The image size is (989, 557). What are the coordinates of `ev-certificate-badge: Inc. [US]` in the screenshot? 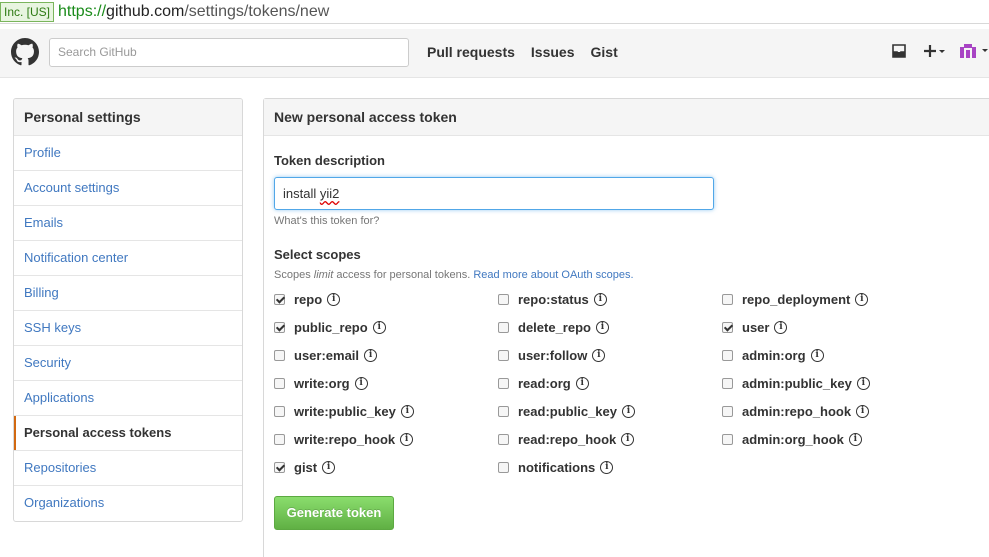 It's located at (27, 11).